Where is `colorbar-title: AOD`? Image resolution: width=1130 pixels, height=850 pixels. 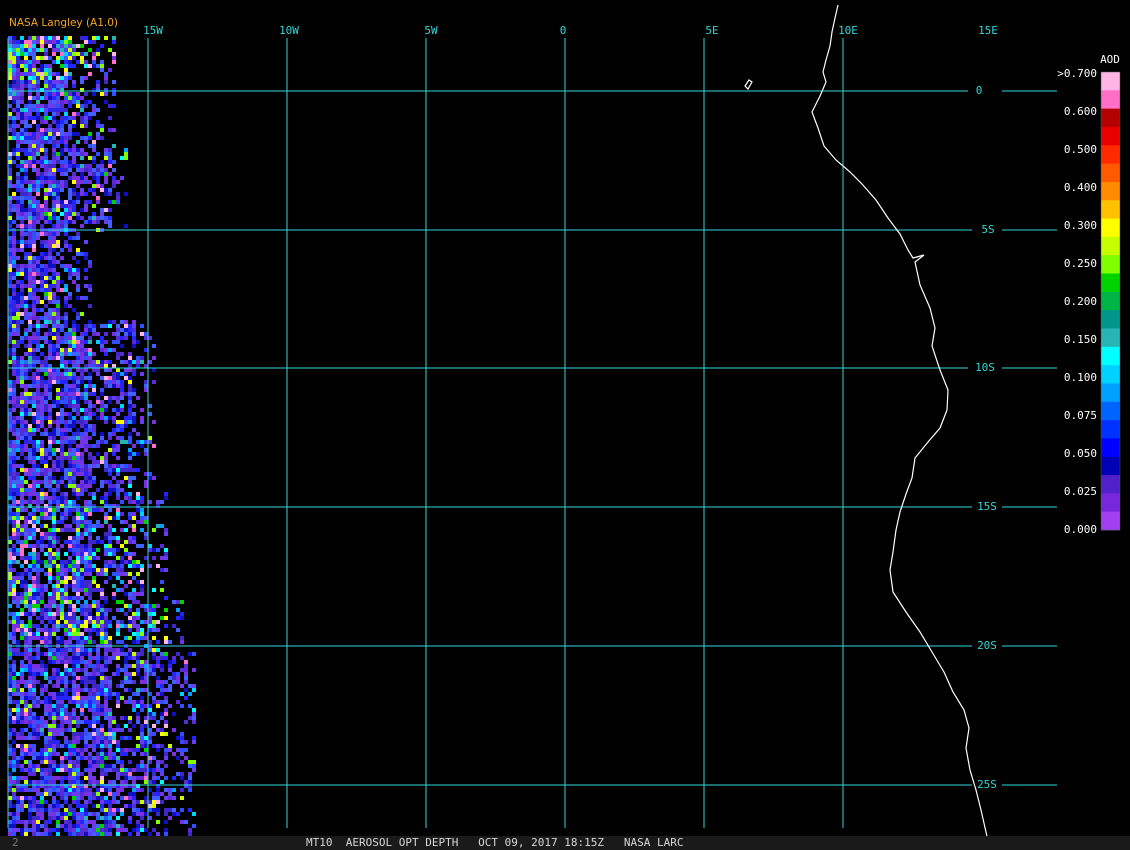 colorbar-title: AOD is located at coordinates (1110, 59).